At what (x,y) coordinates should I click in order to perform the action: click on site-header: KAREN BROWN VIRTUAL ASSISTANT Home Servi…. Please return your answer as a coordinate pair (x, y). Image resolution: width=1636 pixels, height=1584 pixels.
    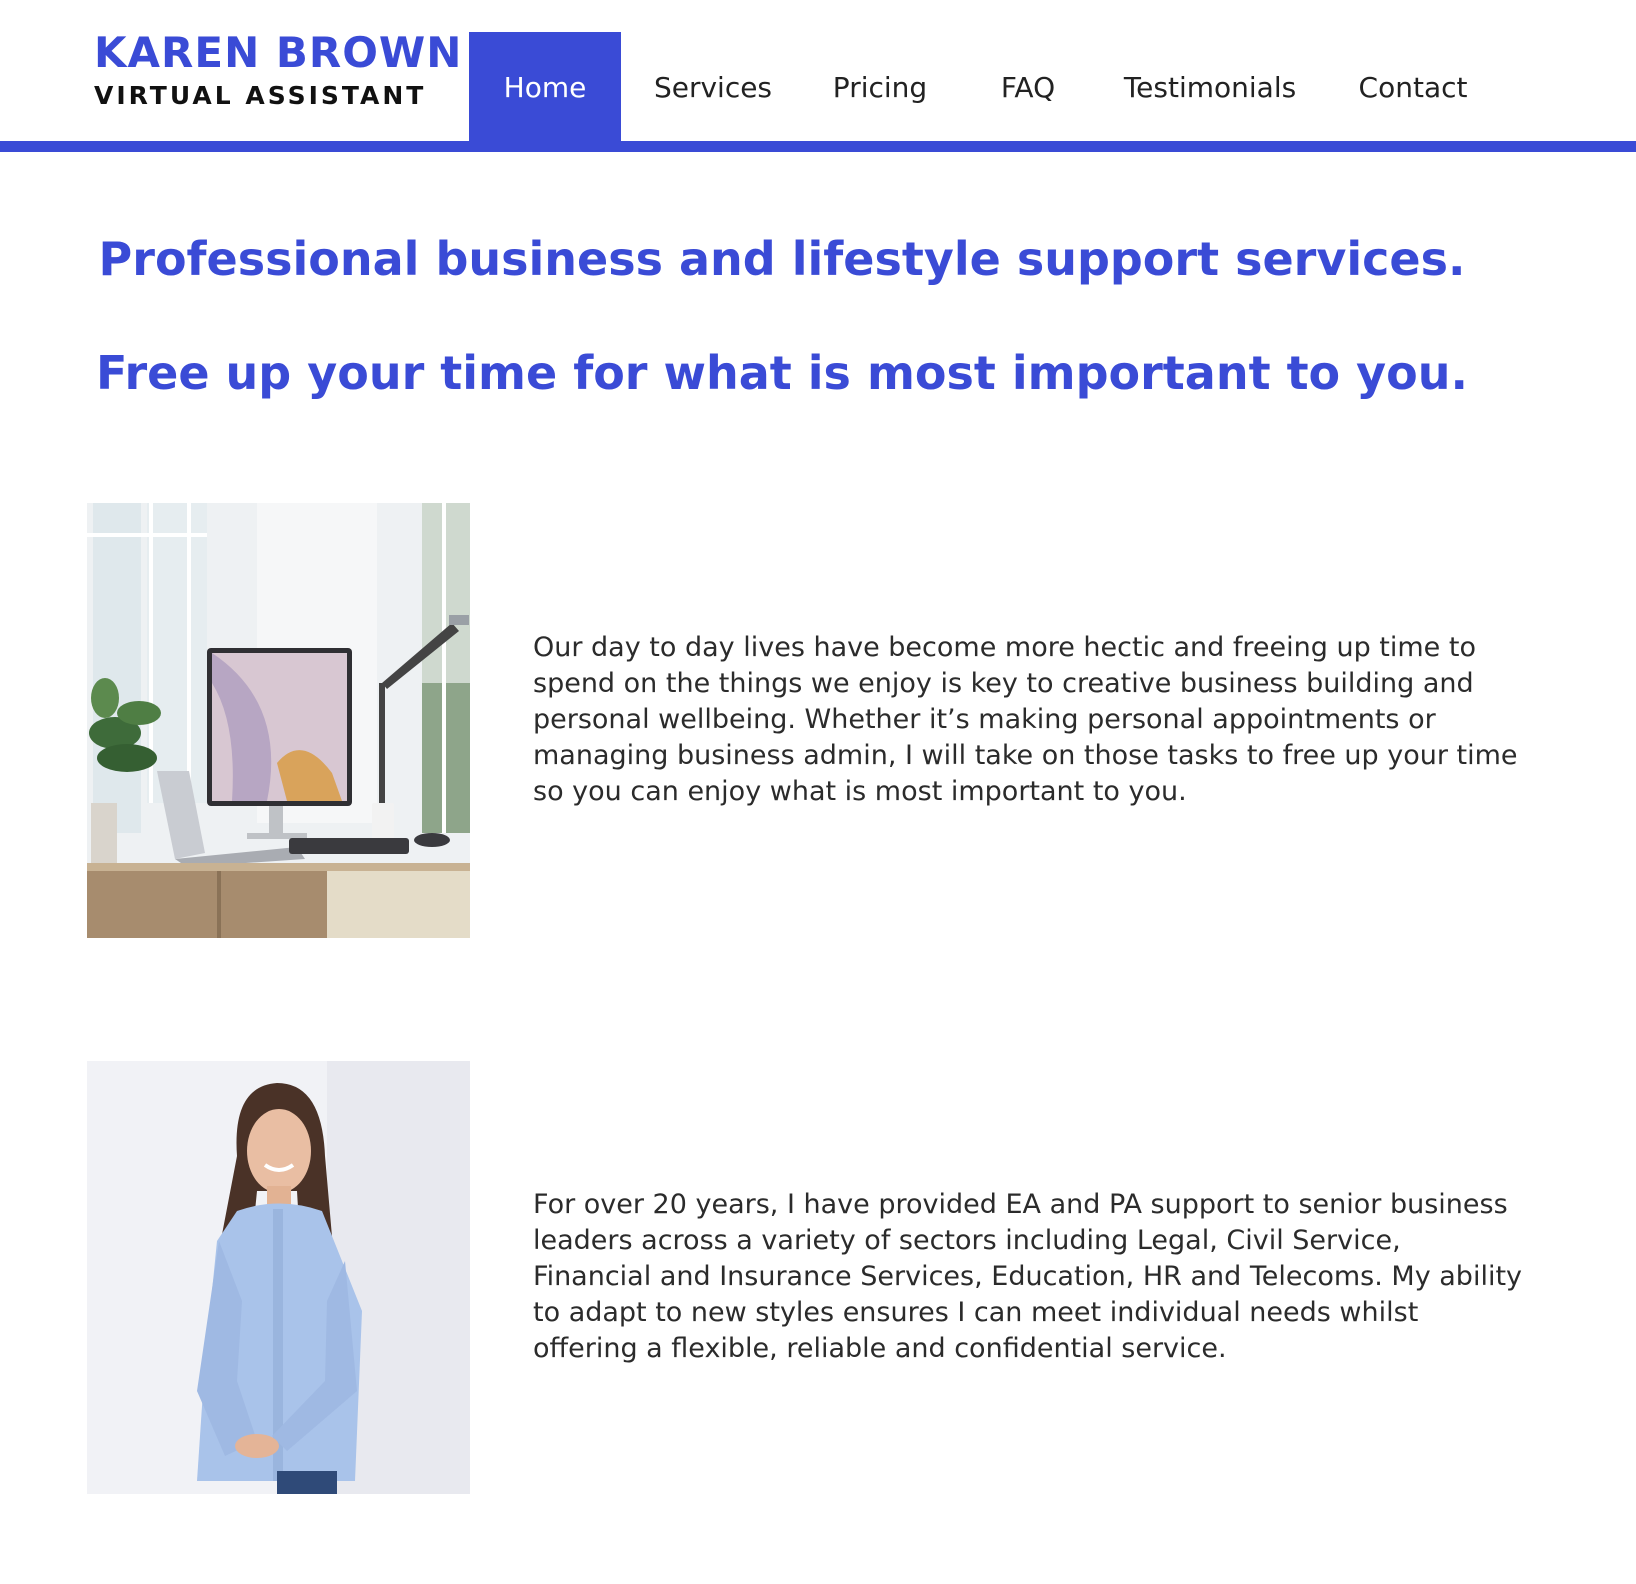
    Looking at the image, I should click on (818, 76).